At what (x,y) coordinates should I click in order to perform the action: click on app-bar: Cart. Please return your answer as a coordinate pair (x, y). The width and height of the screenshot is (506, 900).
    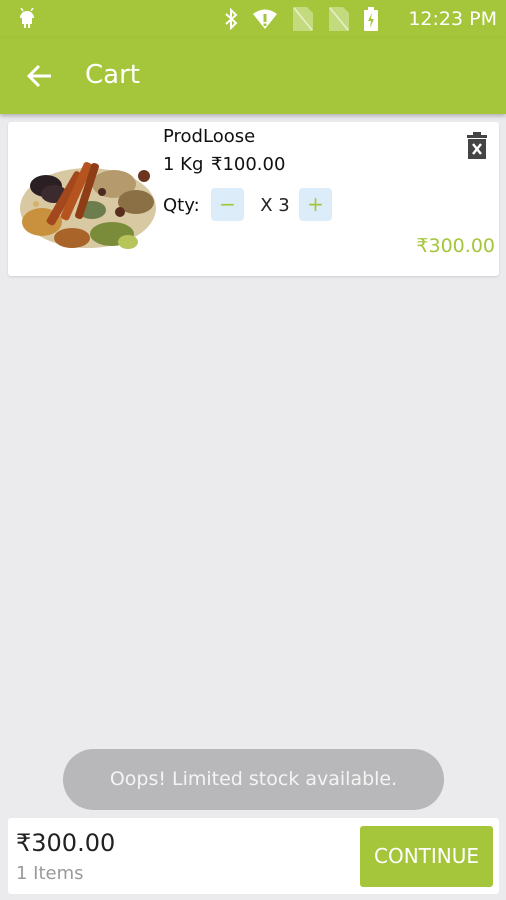
    Looking at the image, I should click on (253, 76).